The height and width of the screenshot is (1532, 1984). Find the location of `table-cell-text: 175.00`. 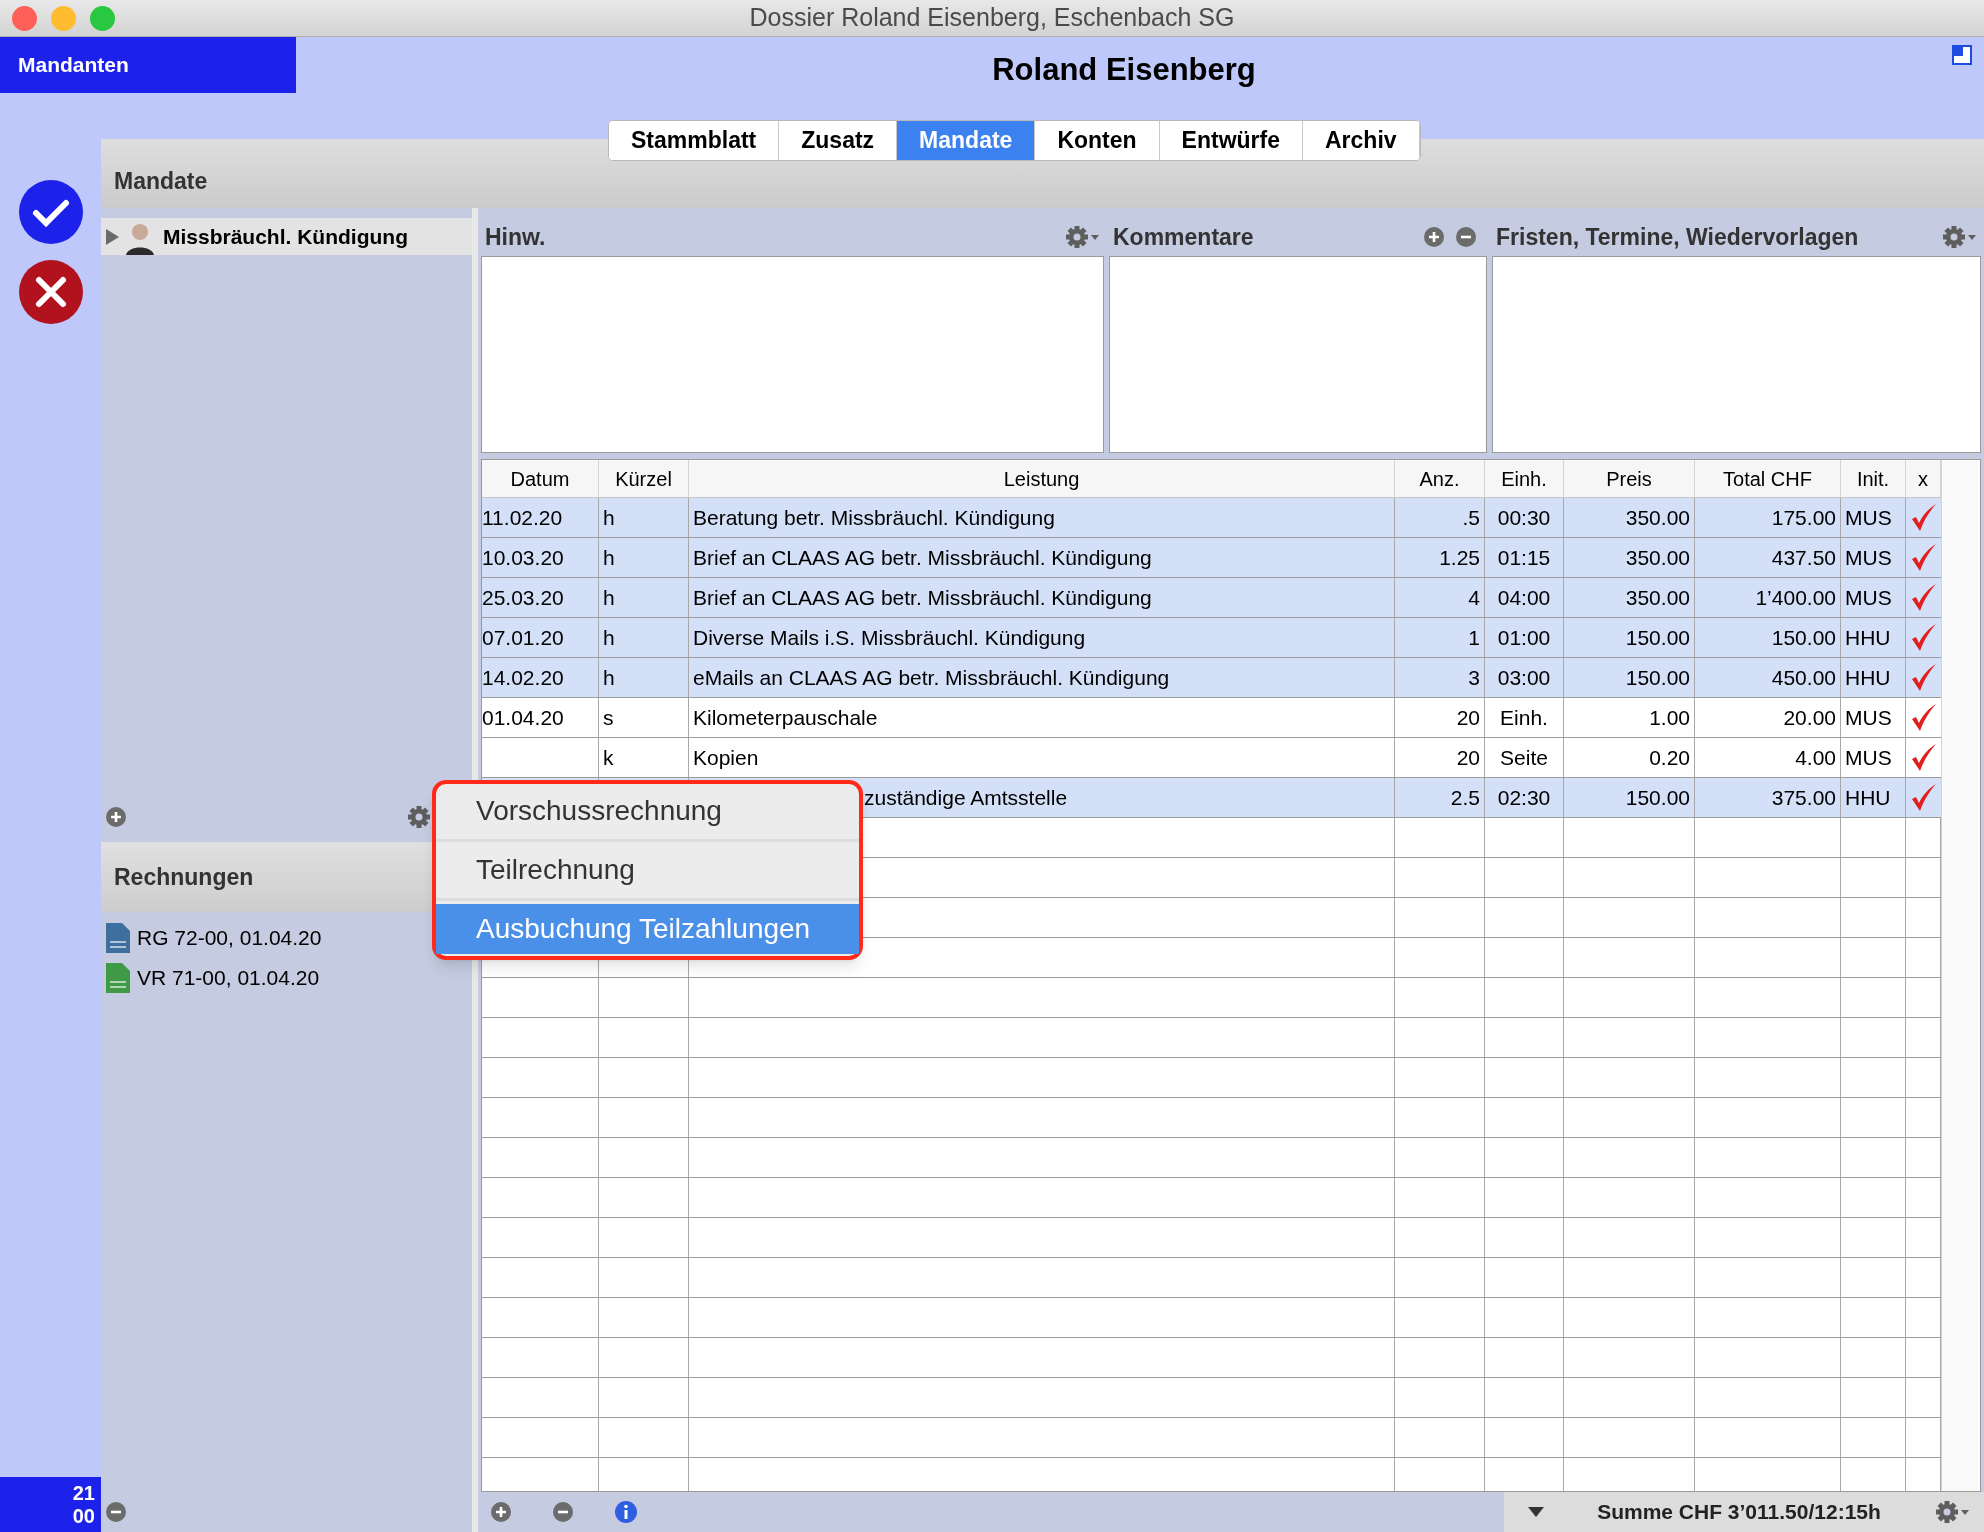

table-cell-text: 175.00 is located at coordinates (1803, 517).